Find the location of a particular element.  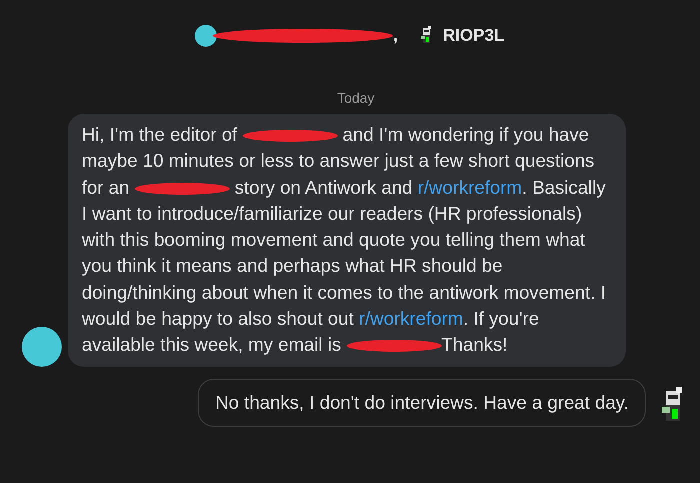

date-divider: Today is located at coordinates (356, 98).